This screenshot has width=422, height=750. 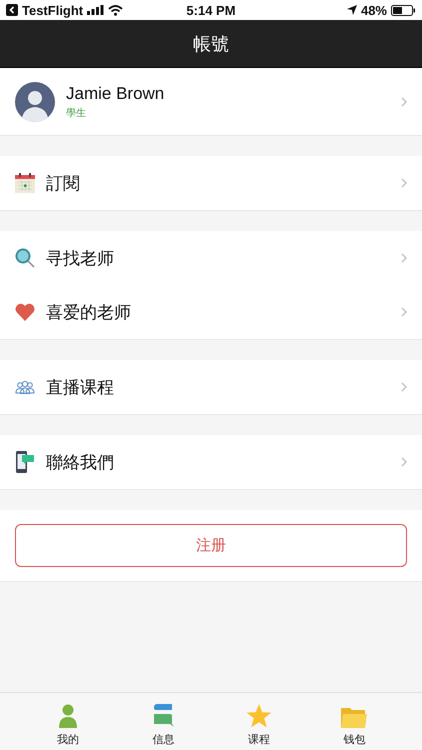 What do you see at coordinates (211, 258) in the screenshot?
I see `menu-item: 寻找老师` at bounding box center [211, 258].